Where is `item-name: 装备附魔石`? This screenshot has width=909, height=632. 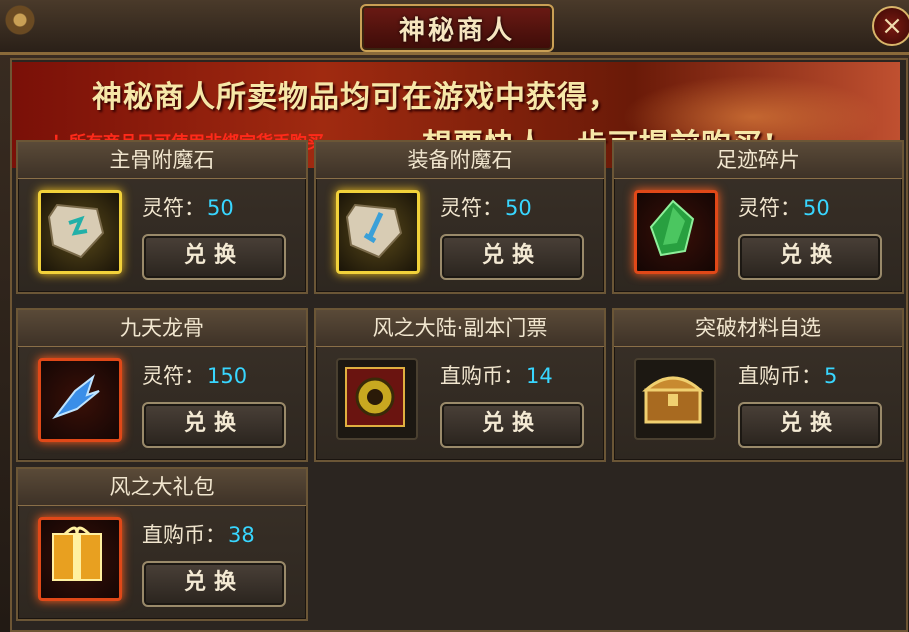 item-name: 装备附魔石 is located at coordinates (460, 160).